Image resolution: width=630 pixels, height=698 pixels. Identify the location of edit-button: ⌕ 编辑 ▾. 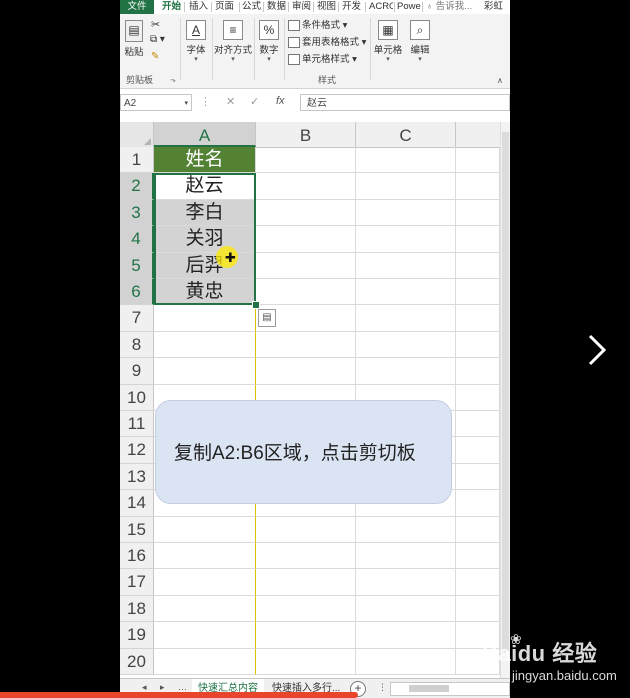
(420, 42).